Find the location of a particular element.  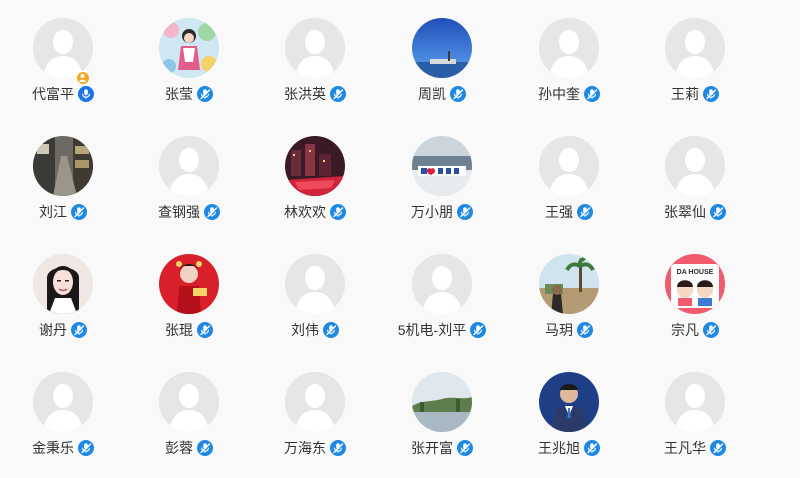

participant-tile: 王强 is located at coordinates (569, 169).